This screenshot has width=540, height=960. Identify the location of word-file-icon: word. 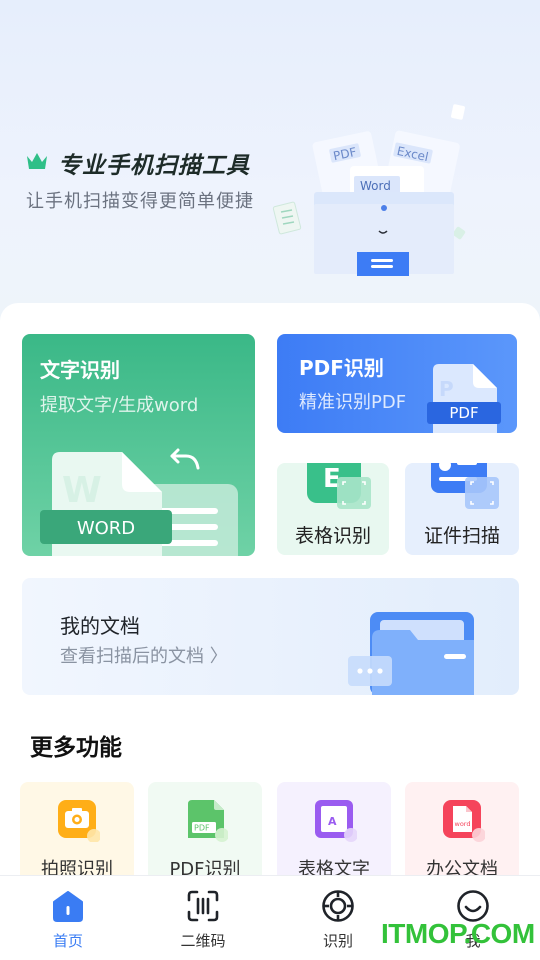
(464, 821).